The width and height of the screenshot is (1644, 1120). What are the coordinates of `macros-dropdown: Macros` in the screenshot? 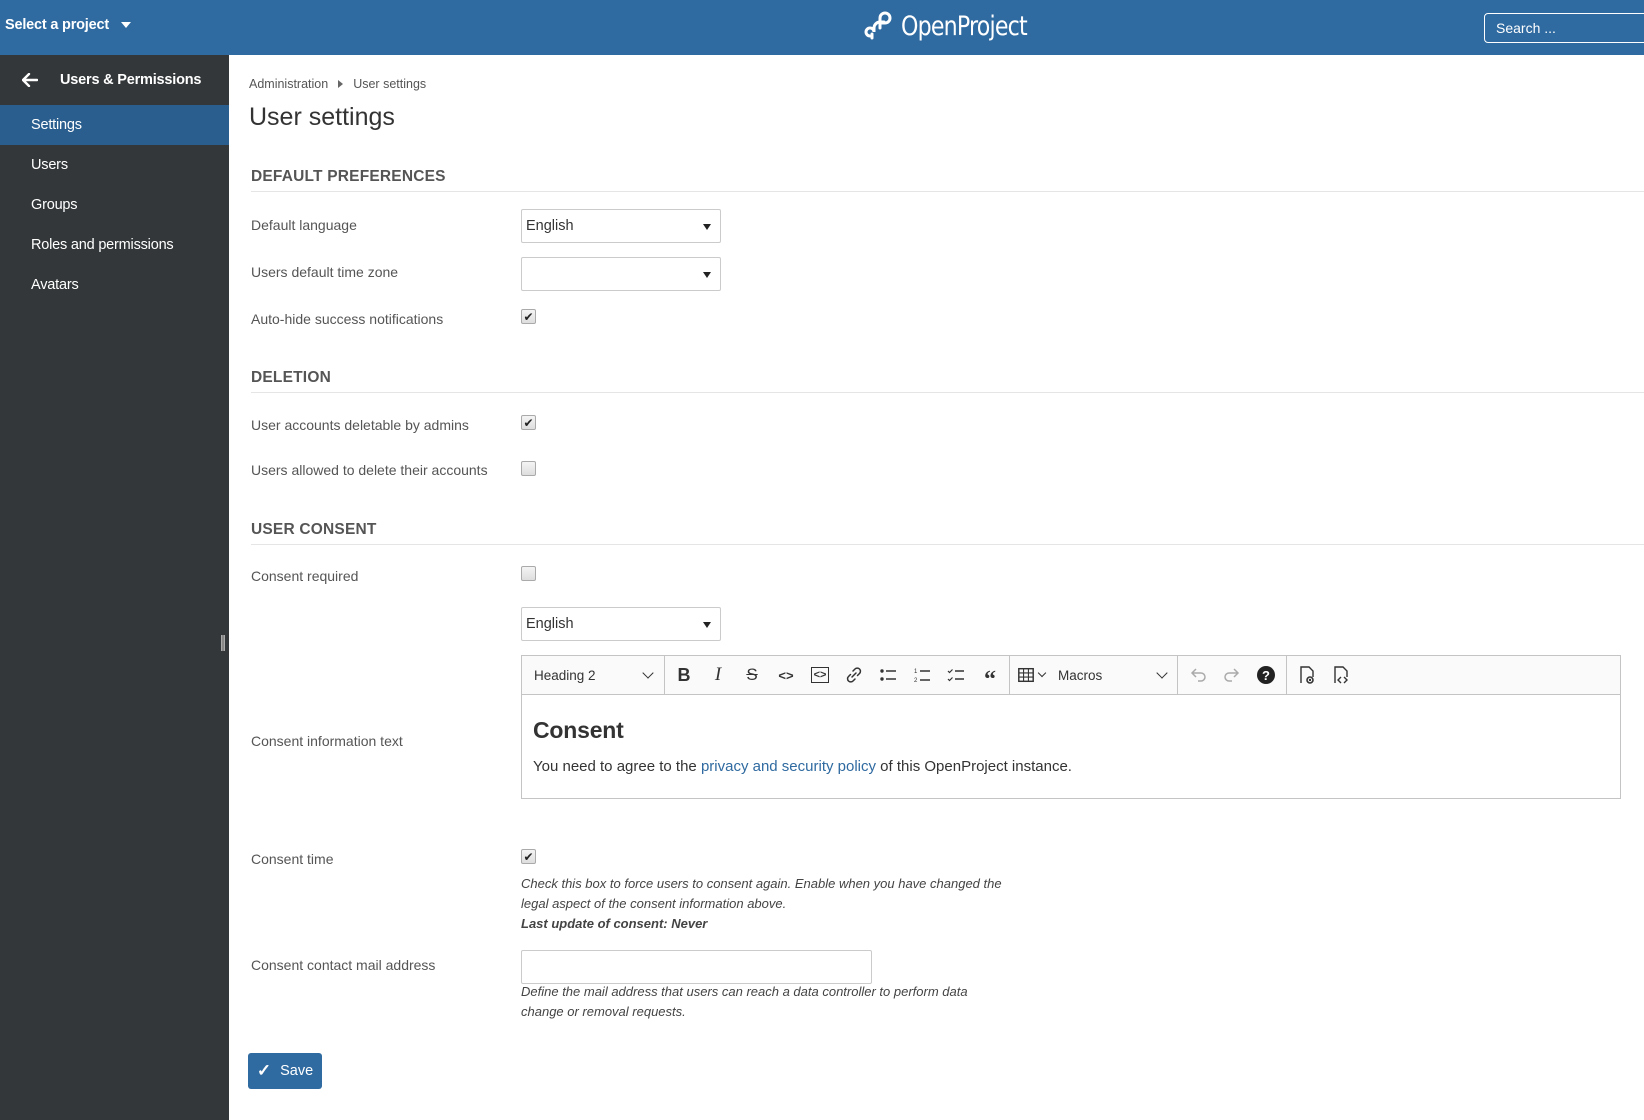 It's located at (1114, 675).